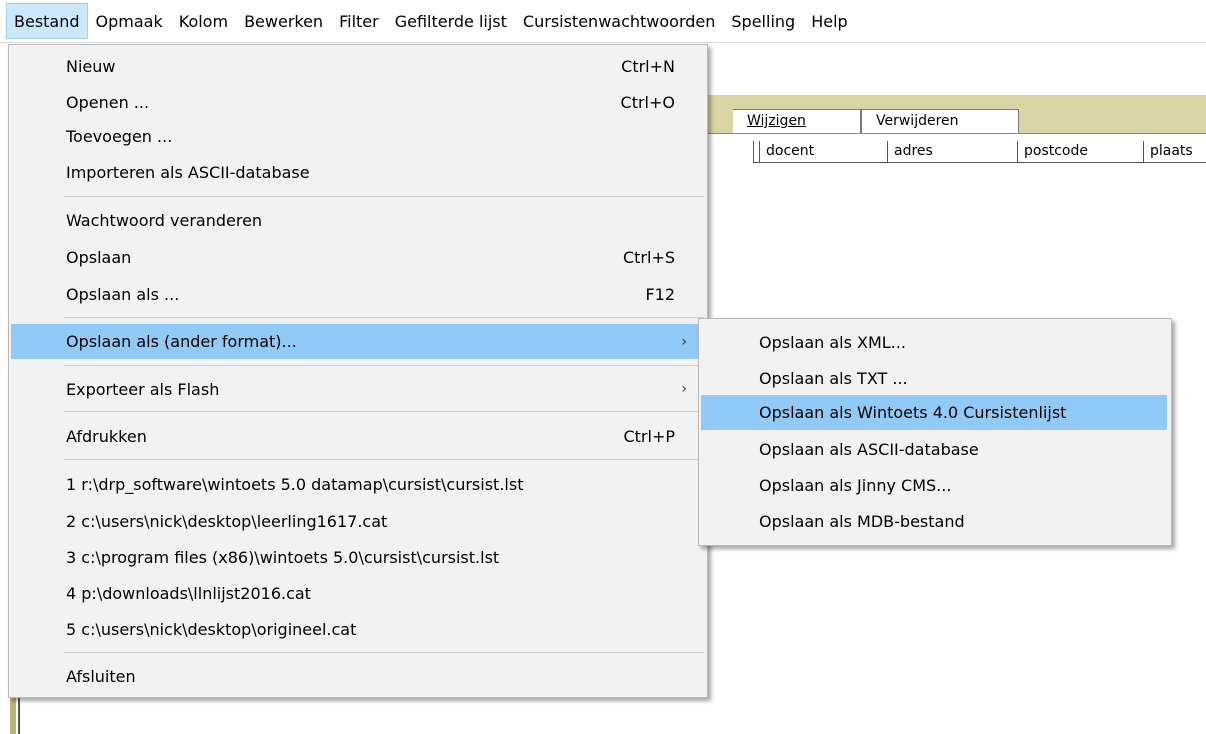 This screenshot has width=1206, height=734. I want to click on menu-item-label: Afsluiten, so click(101, 676).